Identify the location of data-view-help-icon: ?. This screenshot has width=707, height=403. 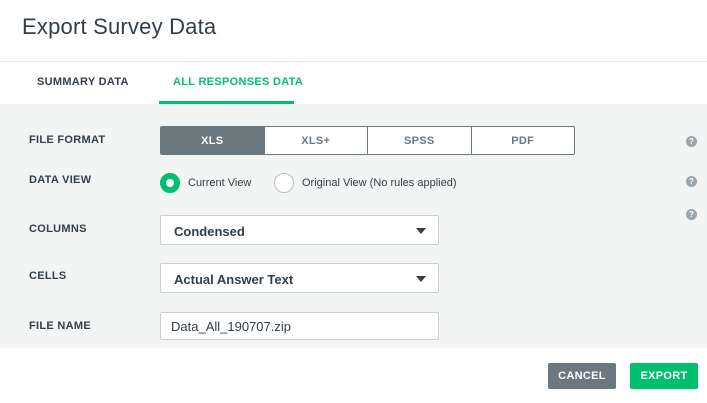
(691, 181).